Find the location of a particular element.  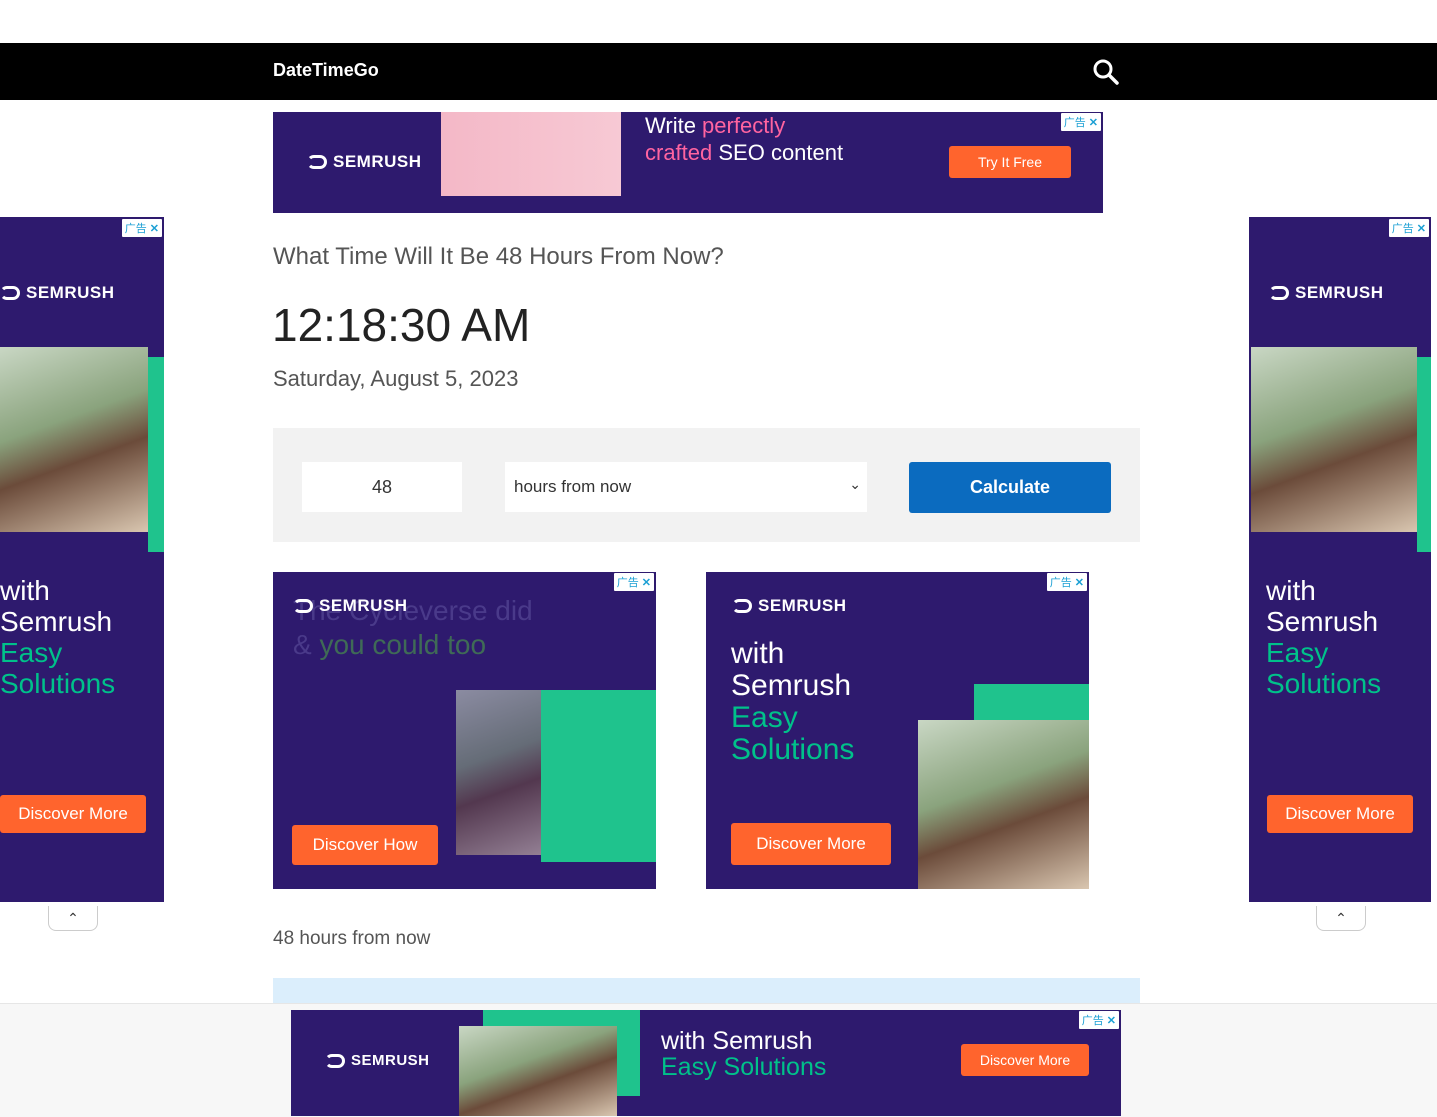

calculate-button: Calculate is located at coordinates (1010, 487).